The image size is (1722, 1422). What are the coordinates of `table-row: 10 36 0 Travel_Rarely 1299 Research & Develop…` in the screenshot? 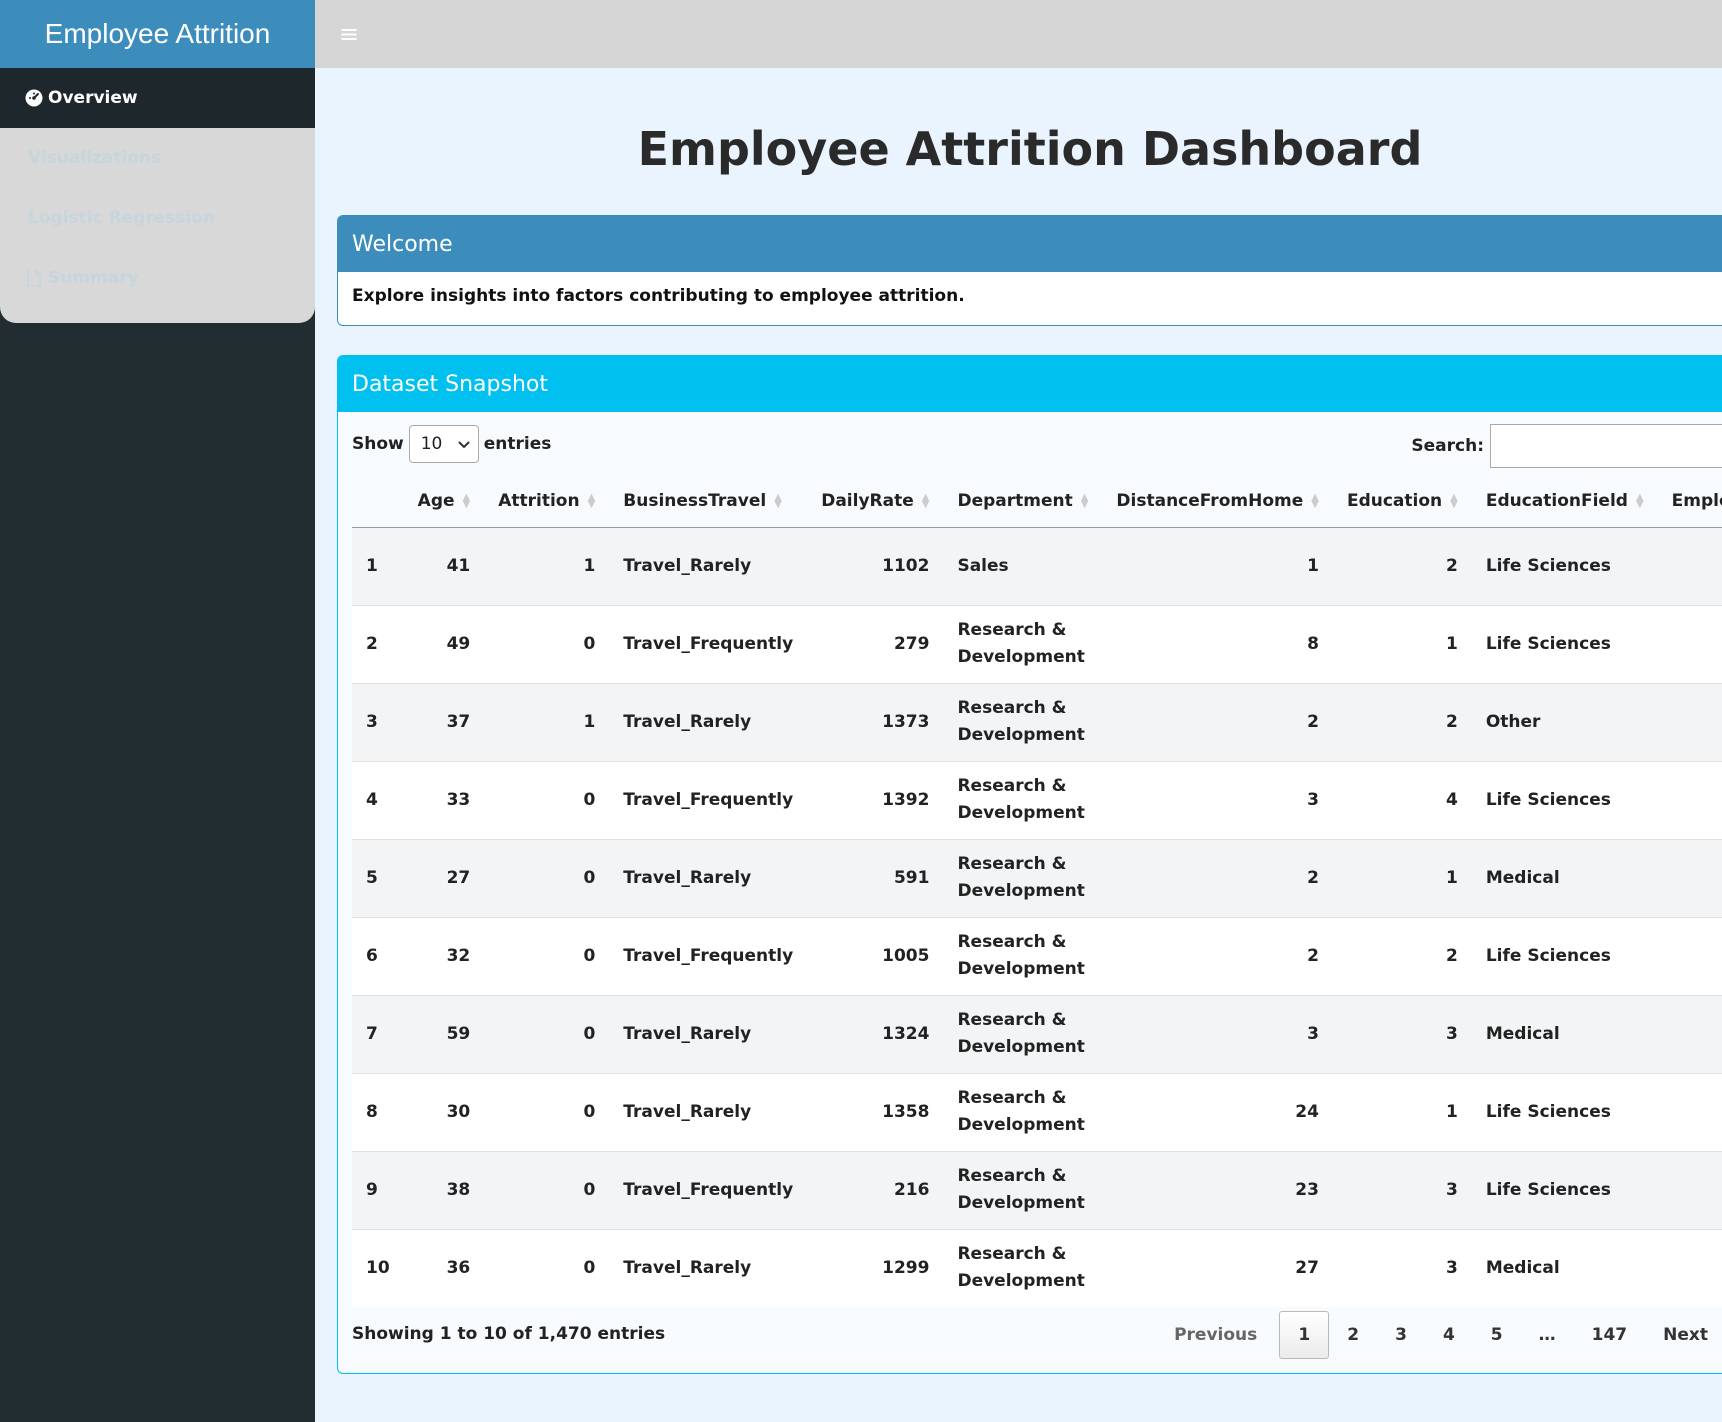 It's located at (1037, 1267).